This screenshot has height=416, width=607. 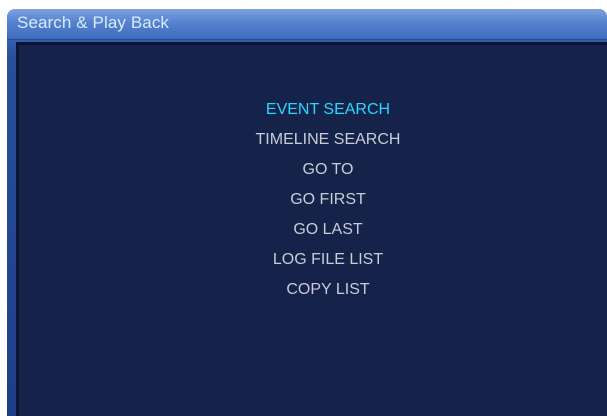 I want to click on window-titlebar: Search & Play Back, so click(x=307, y=24).